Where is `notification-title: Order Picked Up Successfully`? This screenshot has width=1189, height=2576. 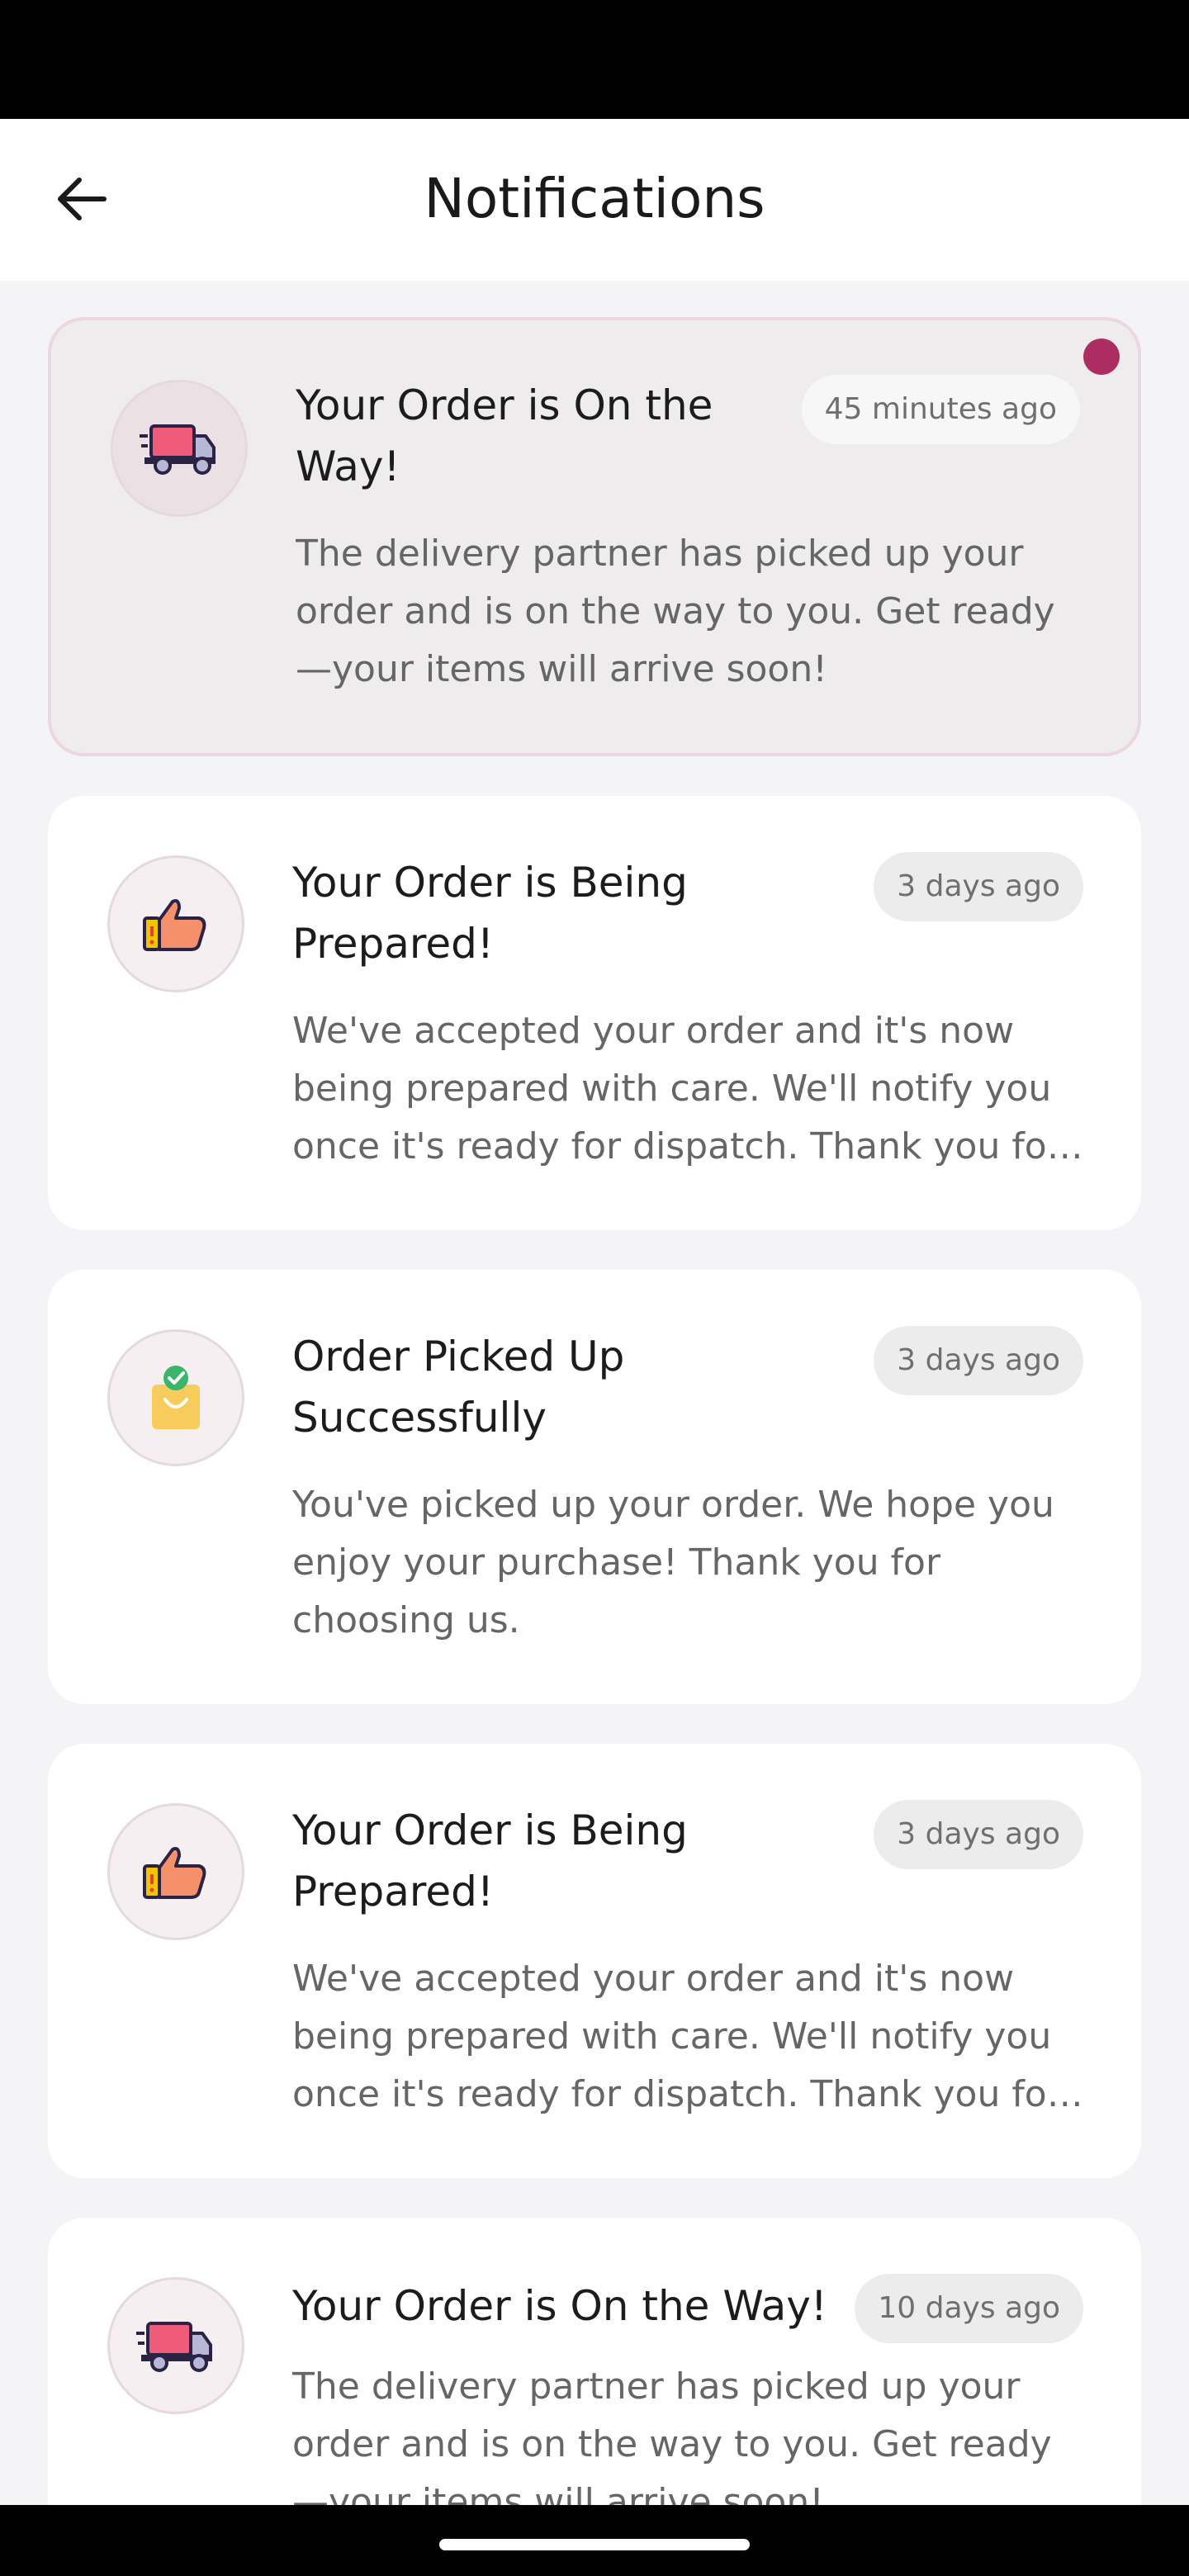
notification-title: Order Picked Up Successfully is located at coordinates (458, 1387).